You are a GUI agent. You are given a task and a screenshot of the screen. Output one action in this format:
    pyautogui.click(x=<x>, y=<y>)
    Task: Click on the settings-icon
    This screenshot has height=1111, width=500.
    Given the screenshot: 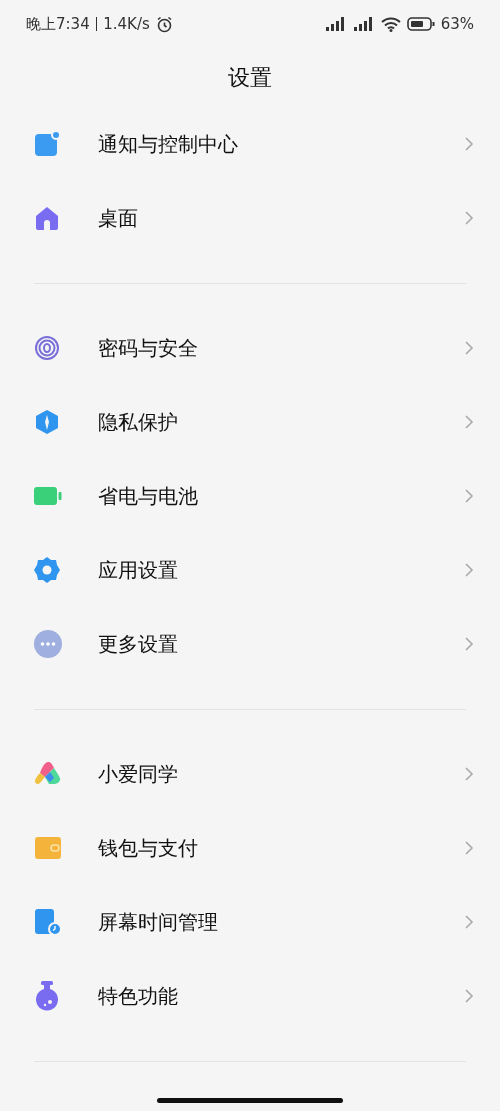 What is the action you would take?
    pyautogui.click(x=47, y=570)
    